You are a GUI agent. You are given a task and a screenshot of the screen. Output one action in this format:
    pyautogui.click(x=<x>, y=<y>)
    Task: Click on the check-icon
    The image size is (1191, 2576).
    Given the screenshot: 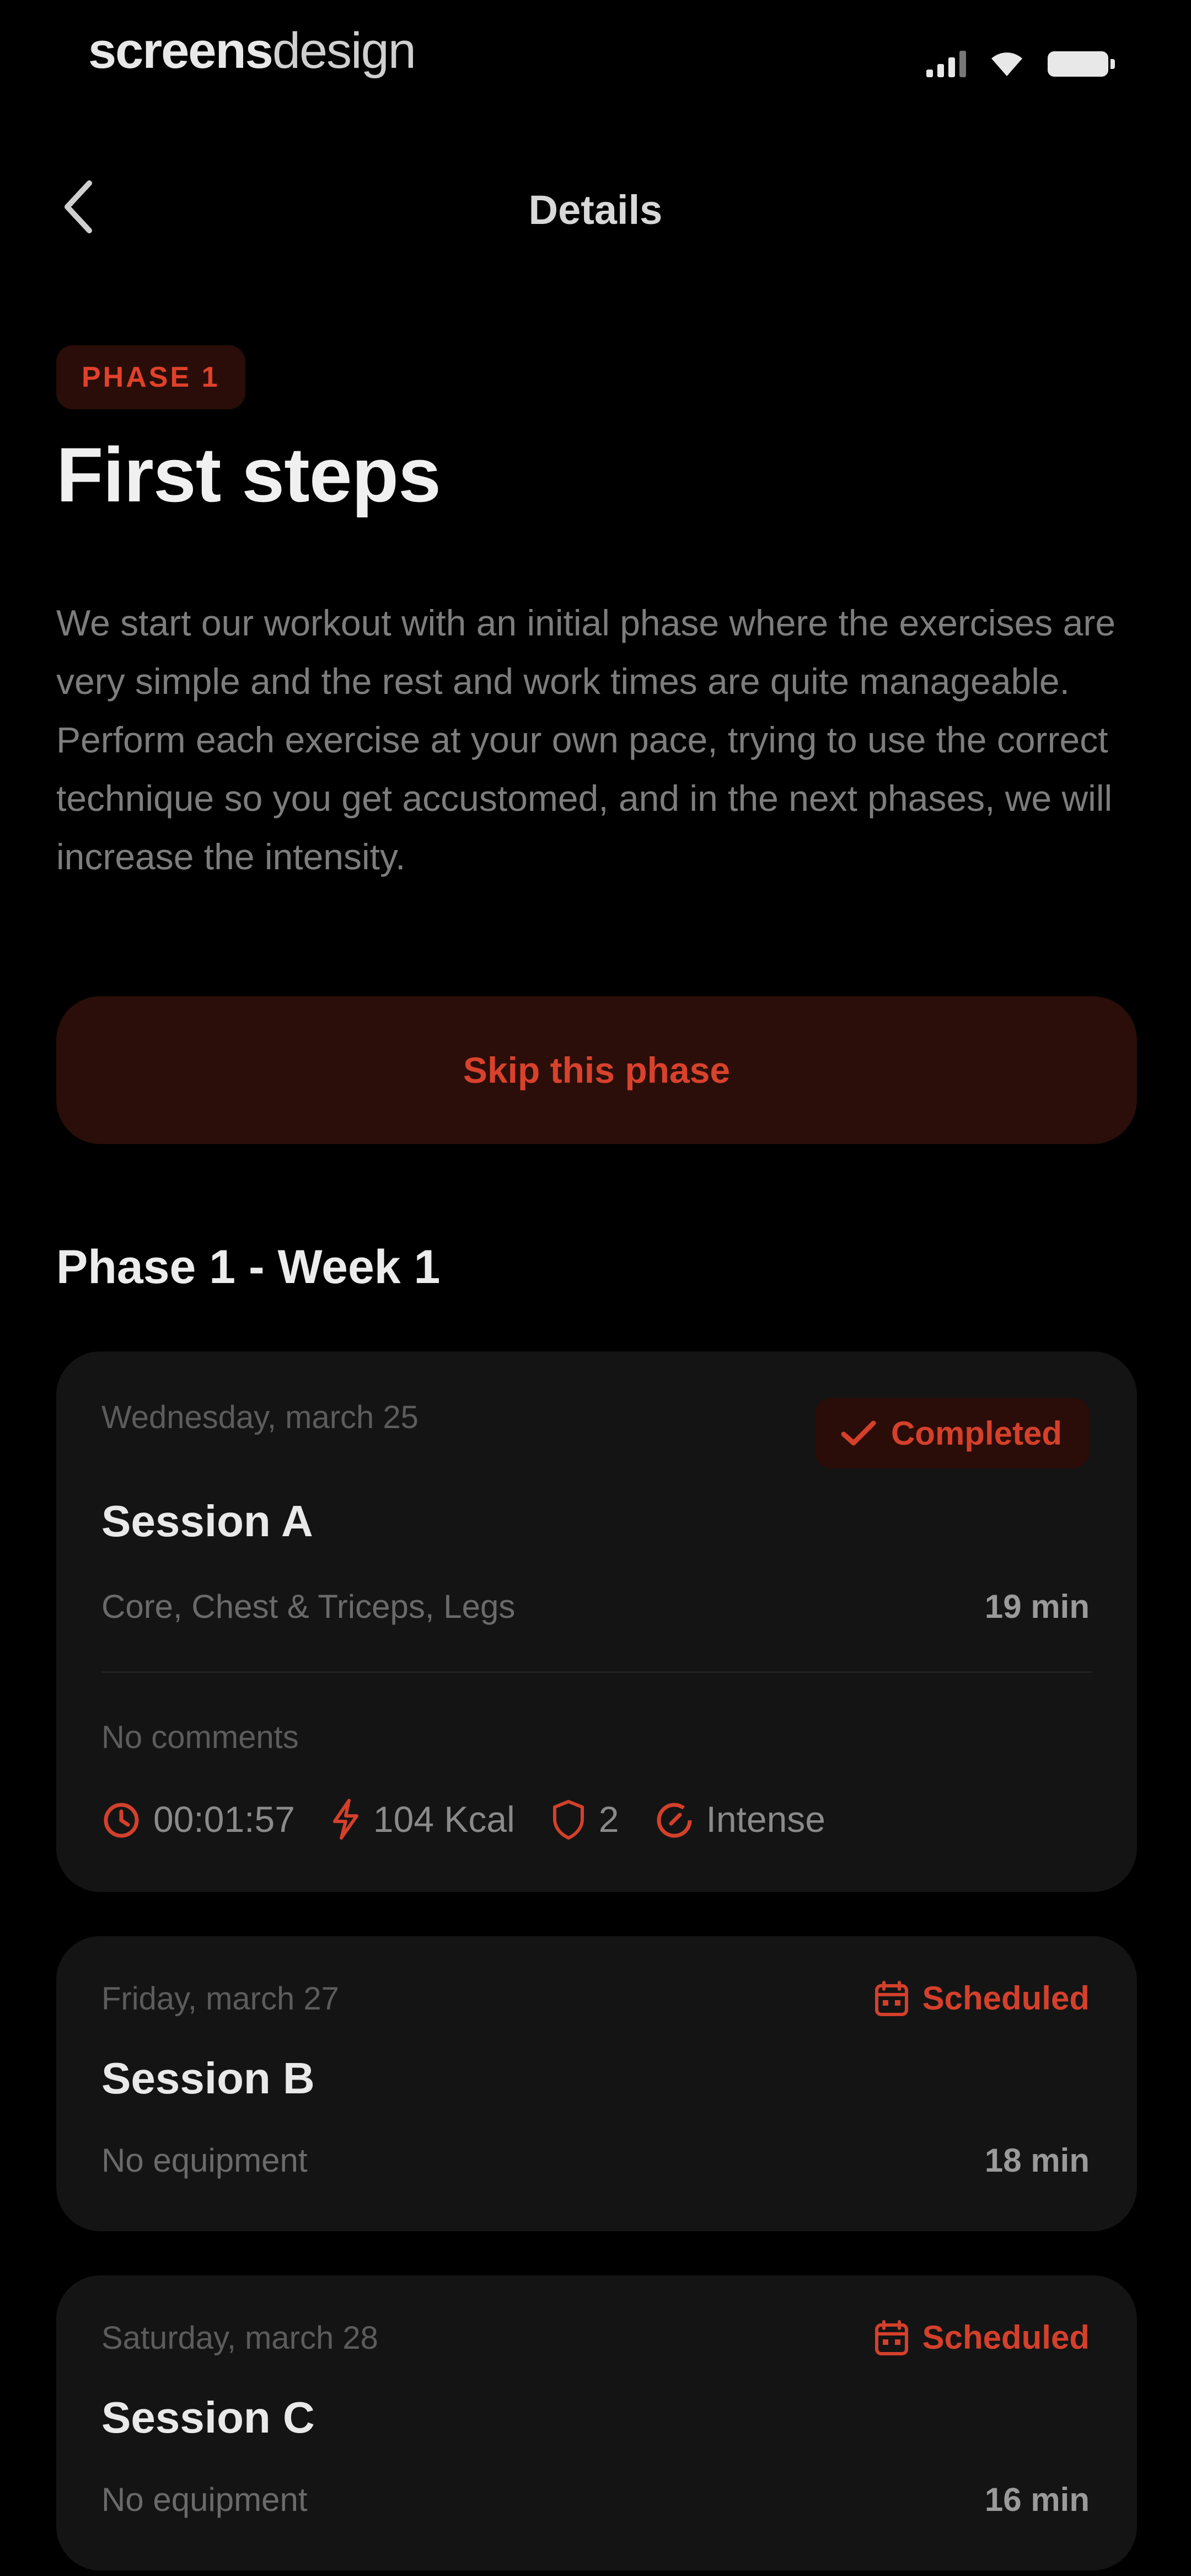 What is the action you would take?
    pyautogui.click(x=858, y=1433)
    